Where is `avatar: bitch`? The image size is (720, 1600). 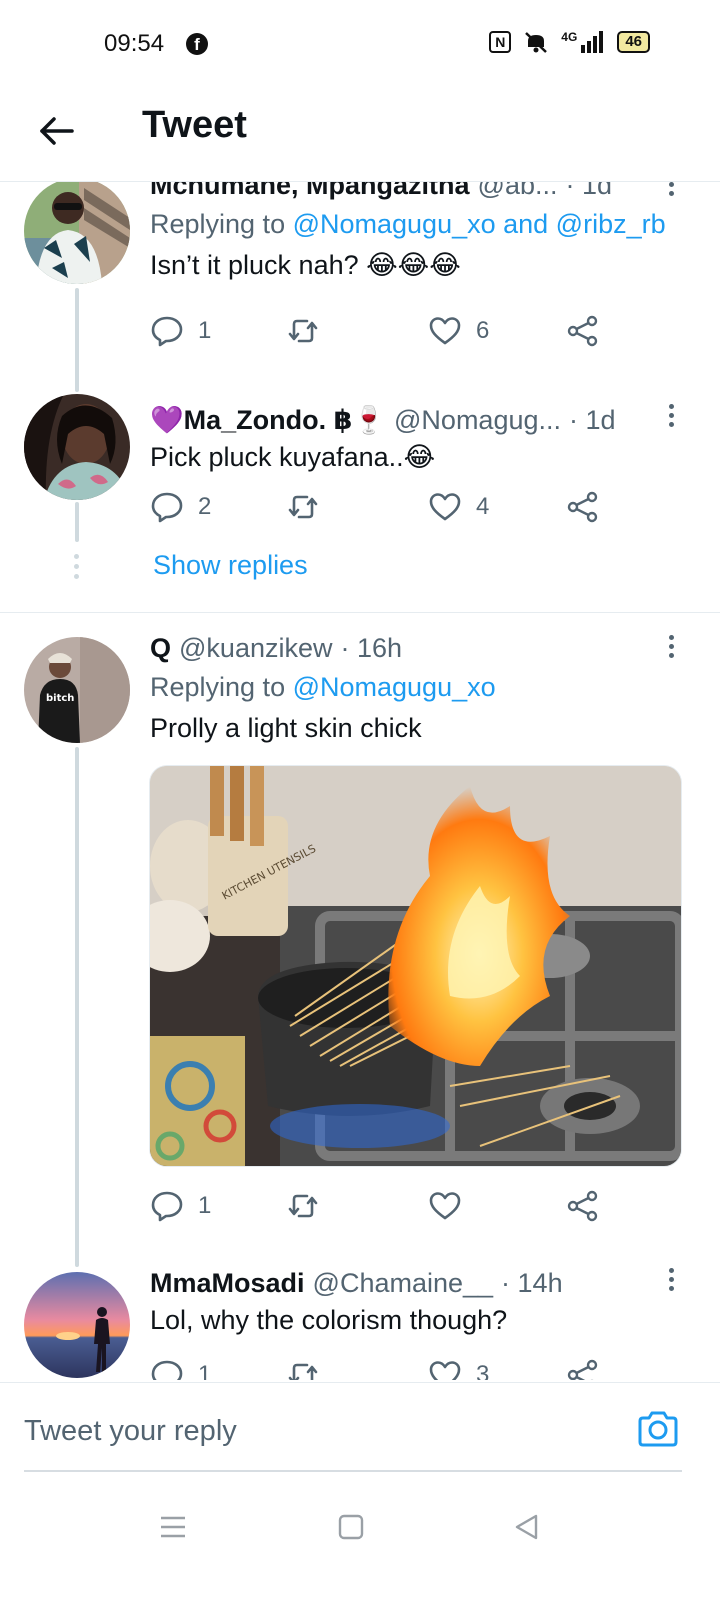 avatar: bitch is located at coordinates (77, 690).